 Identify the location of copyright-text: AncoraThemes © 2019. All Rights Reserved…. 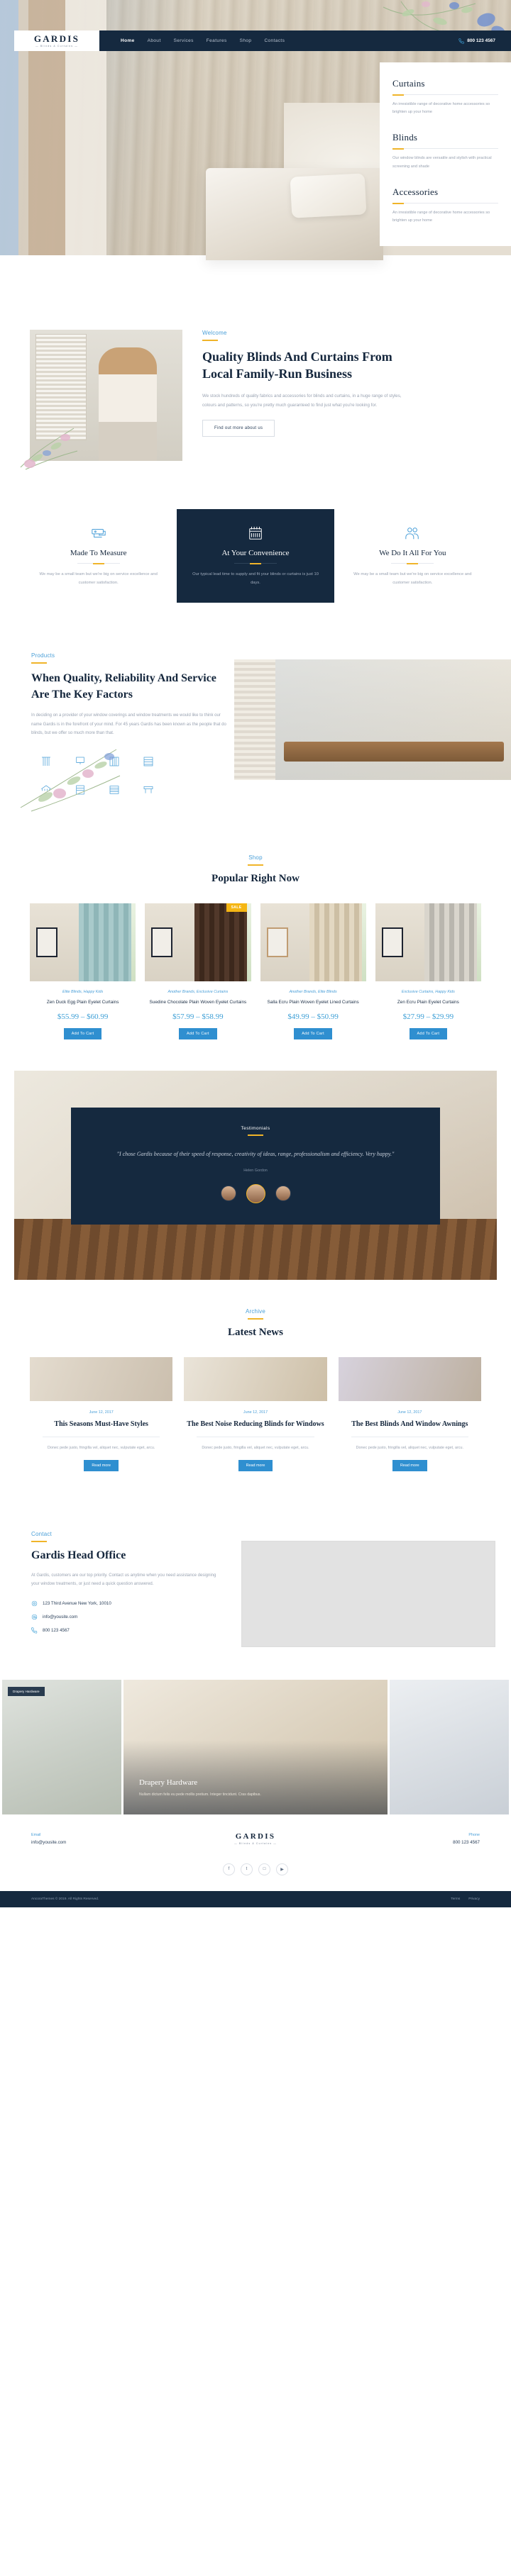
(65, 1899).